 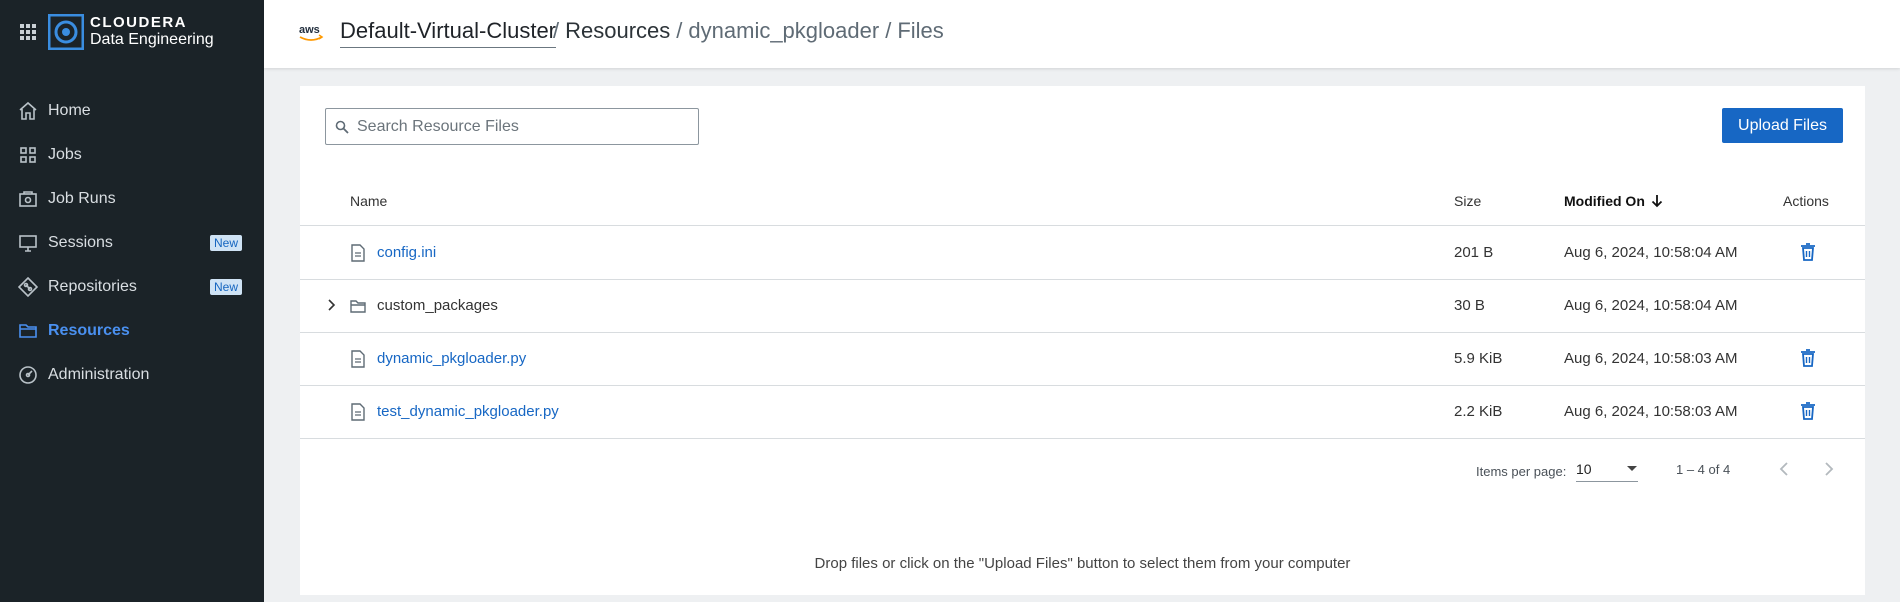 I want to click on administration-icon, so click(x=28, y=375).